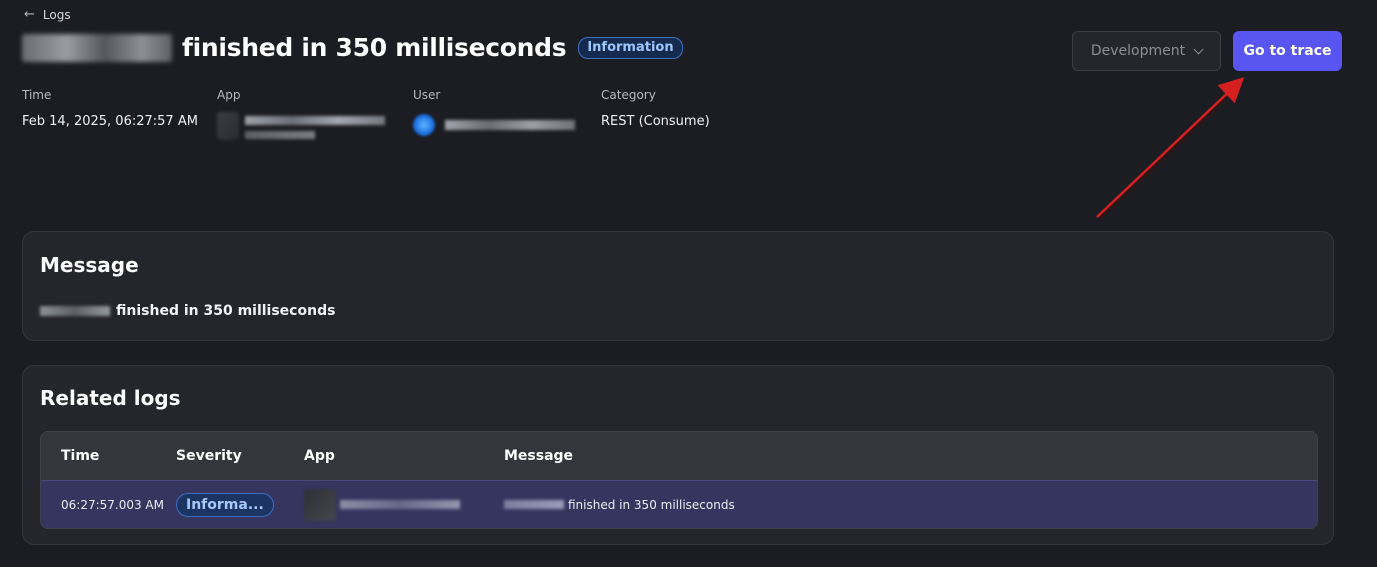 This screenshot has height=567, width=1377. I want to click on meta-user-value, so click(494, 125).